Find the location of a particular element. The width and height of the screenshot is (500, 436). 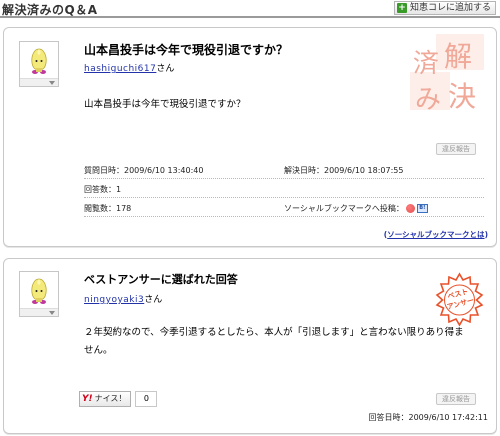

svg-text: 決 is located at coordinates (462, 96).